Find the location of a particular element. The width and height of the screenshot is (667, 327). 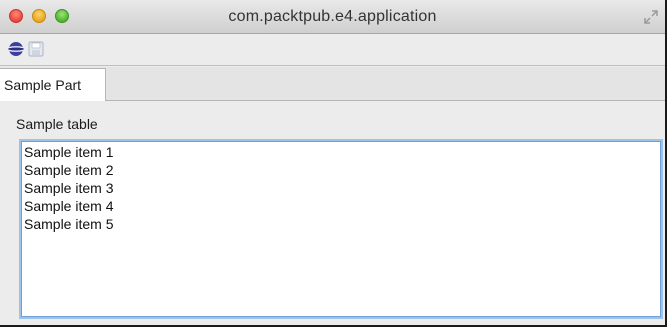

window-title: com.packtpub.e4.application is located at coordinates (332, 16).